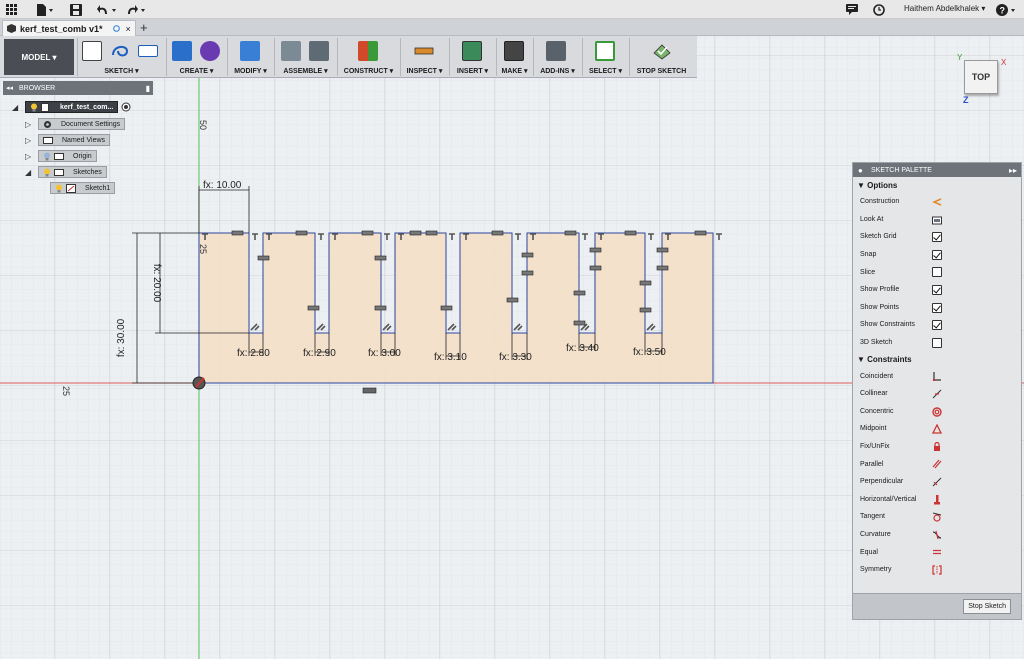  What do you see at coordinates (148, 51) in the screenshot?
I see `rectangle-icon` at bounding box center [148, 51].